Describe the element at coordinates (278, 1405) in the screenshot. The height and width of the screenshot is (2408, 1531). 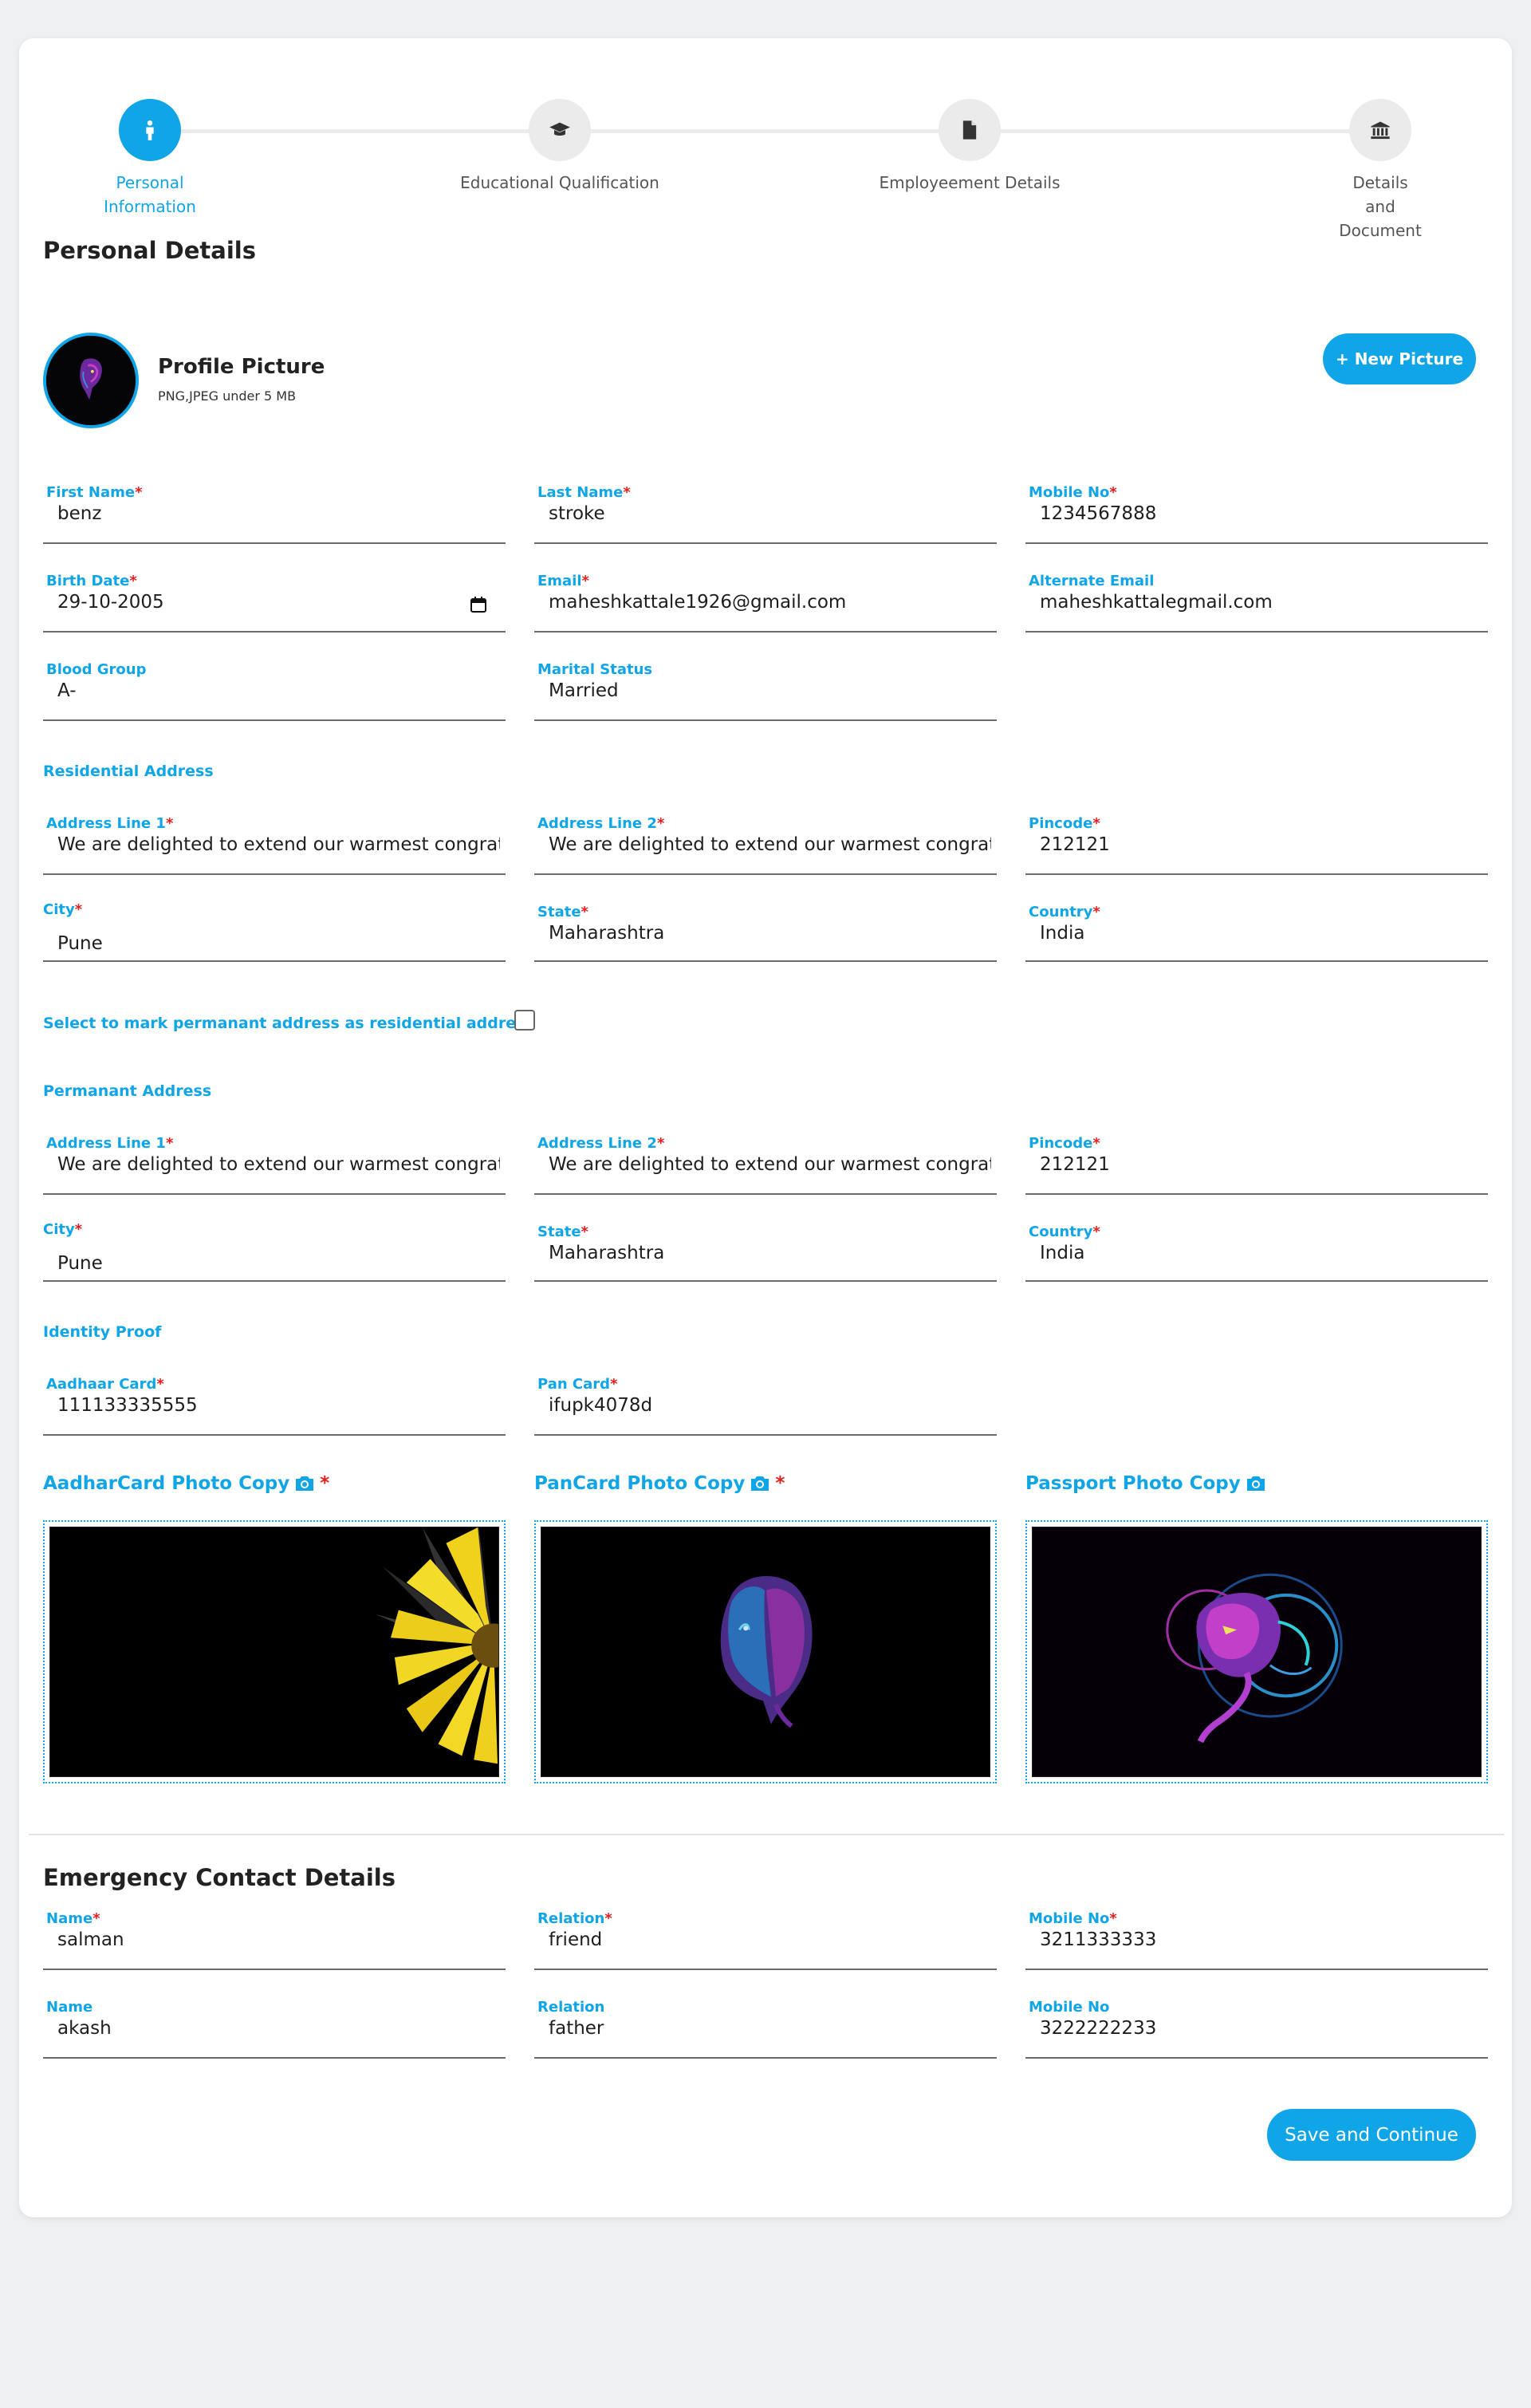
I see `aadhaar-card-value: 111133335555` at that location.